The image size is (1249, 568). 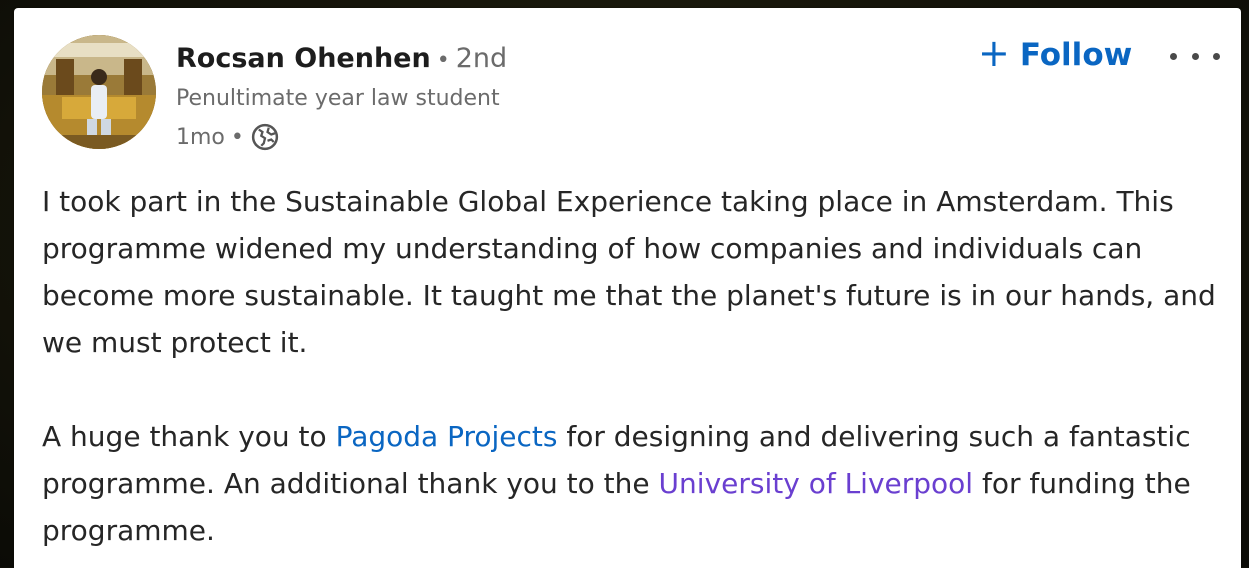 I want to click on mention-pagoda-projects: Pagoda Projects, so click(x=447, y=436).